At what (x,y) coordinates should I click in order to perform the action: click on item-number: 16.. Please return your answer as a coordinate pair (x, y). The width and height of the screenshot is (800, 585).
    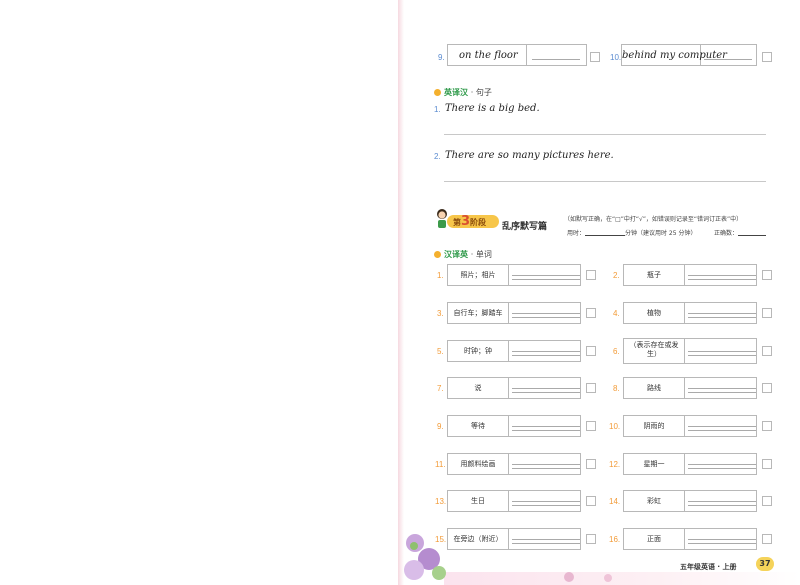
    Looking at the image, I should click on (615, 539).